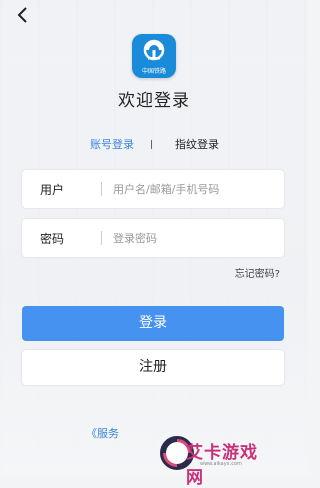 Image resolution: width=320 pixels, height=488 pixels. What do you see at coordinates (112, 144) in the screenshot?
I see `tab-account-login: 账号登录` at bounding box center [112, 144].